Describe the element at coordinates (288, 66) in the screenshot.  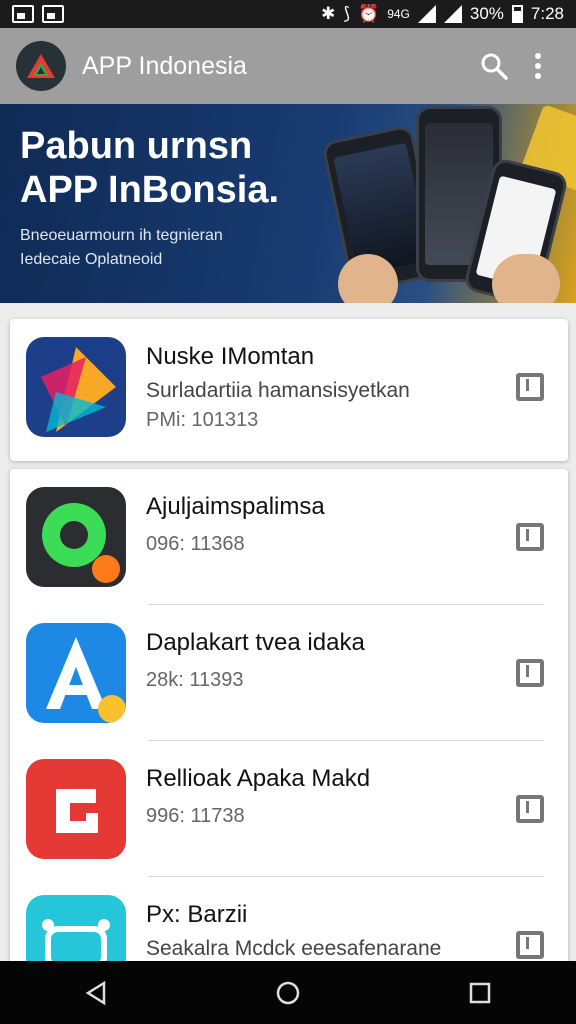
I see `app-bar: APP Indonesia` at that location.